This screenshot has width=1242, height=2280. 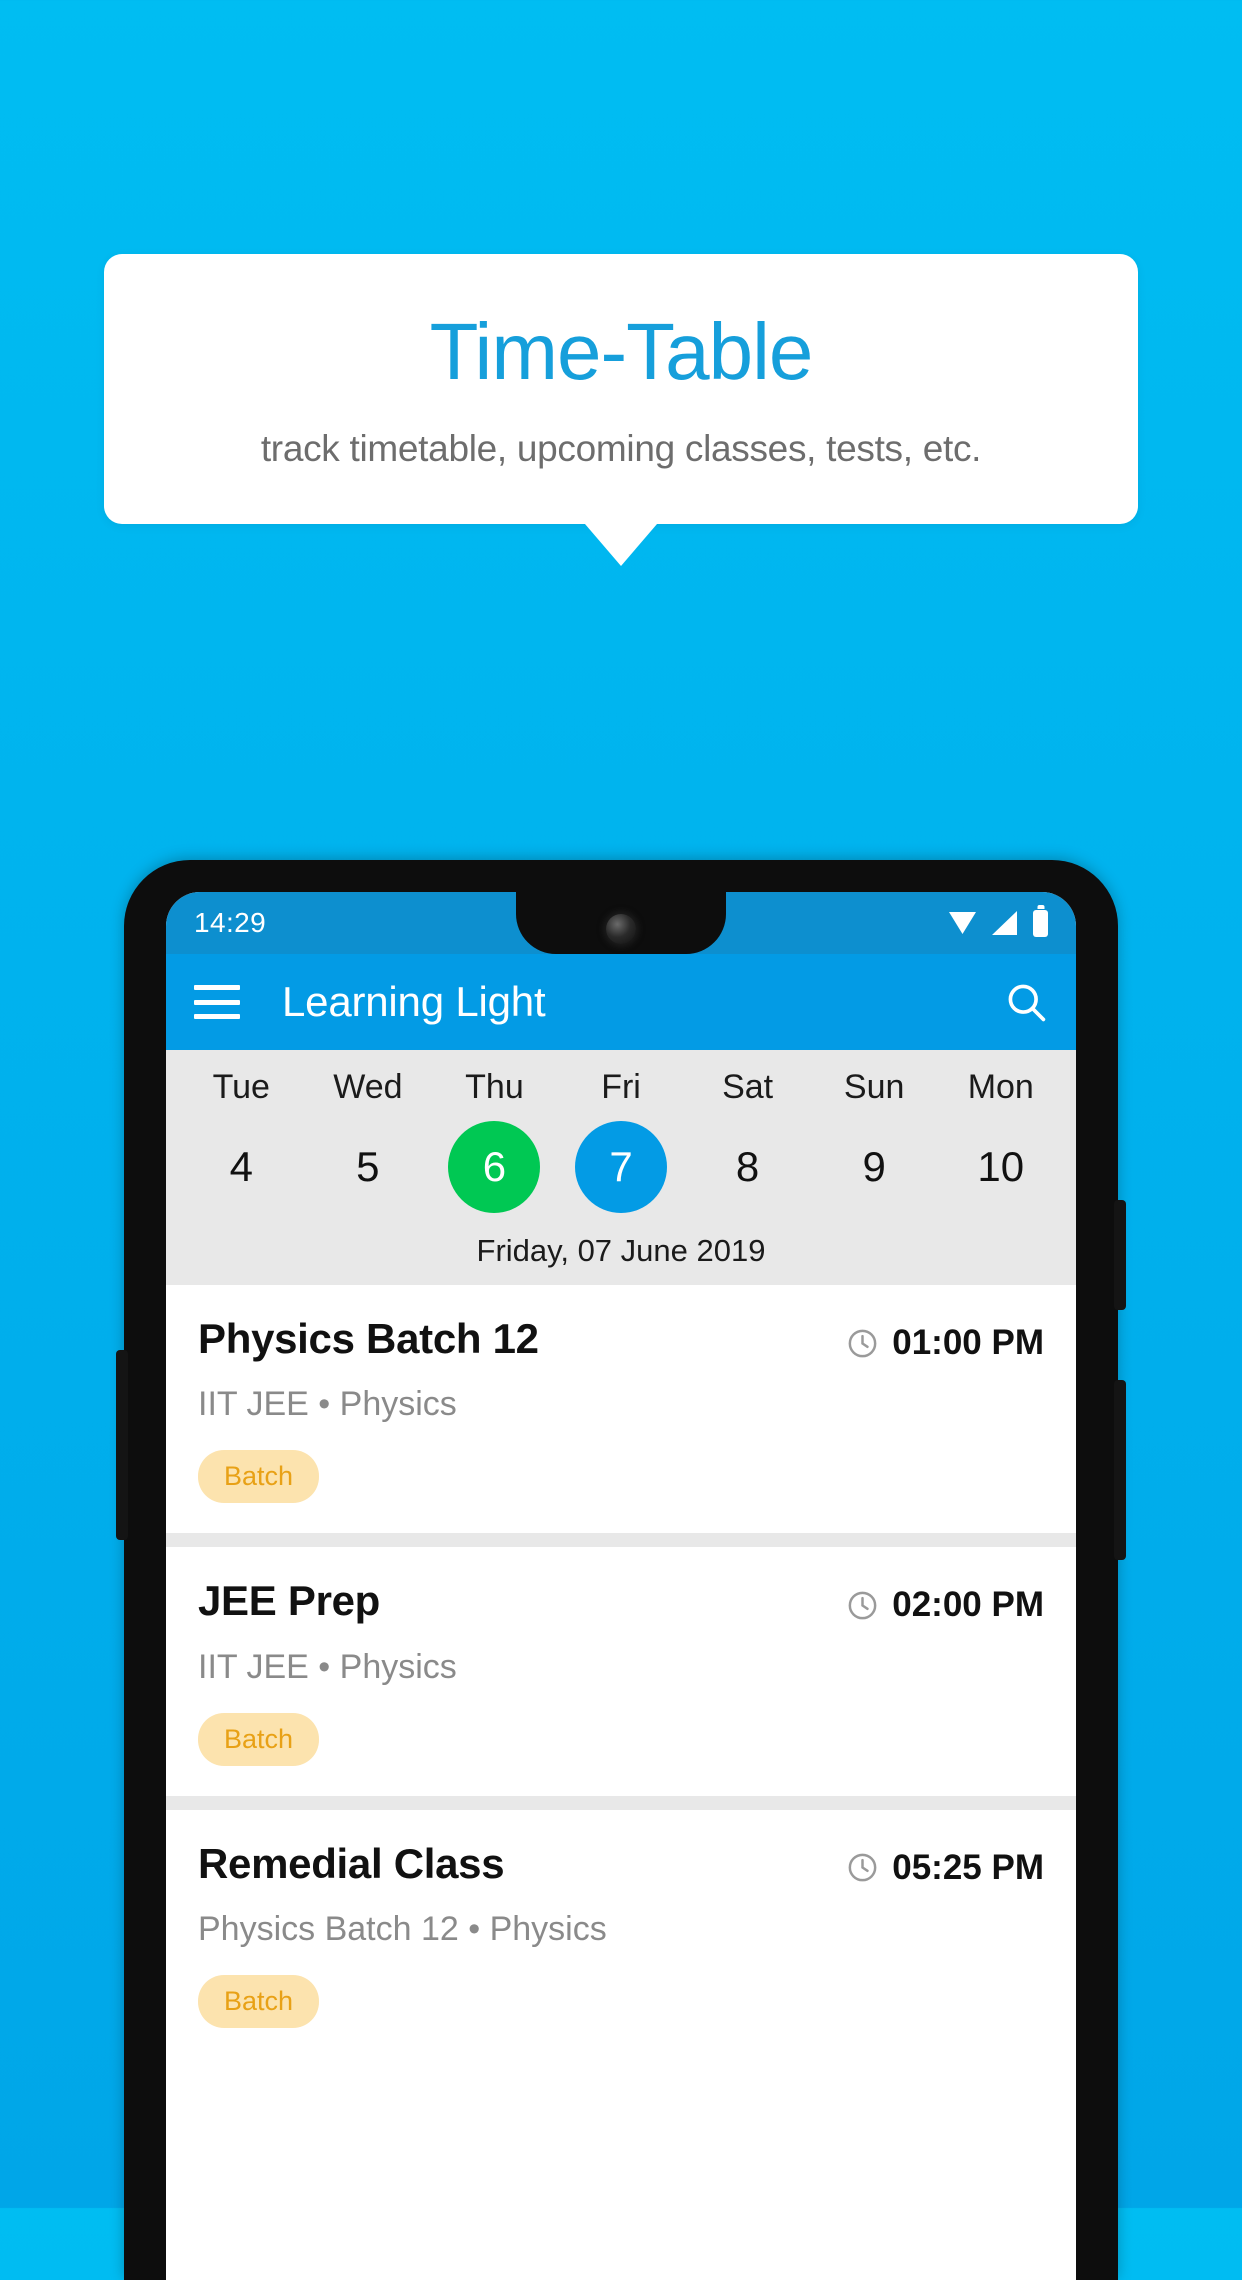 I want to click on class-time-group: 01:00 PM, so click(x=945, y=1339).